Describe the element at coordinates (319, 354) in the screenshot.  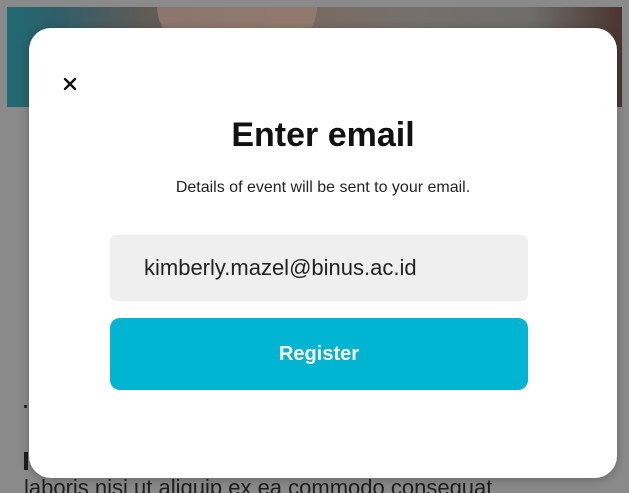
I see `register-button: Register` at that location.